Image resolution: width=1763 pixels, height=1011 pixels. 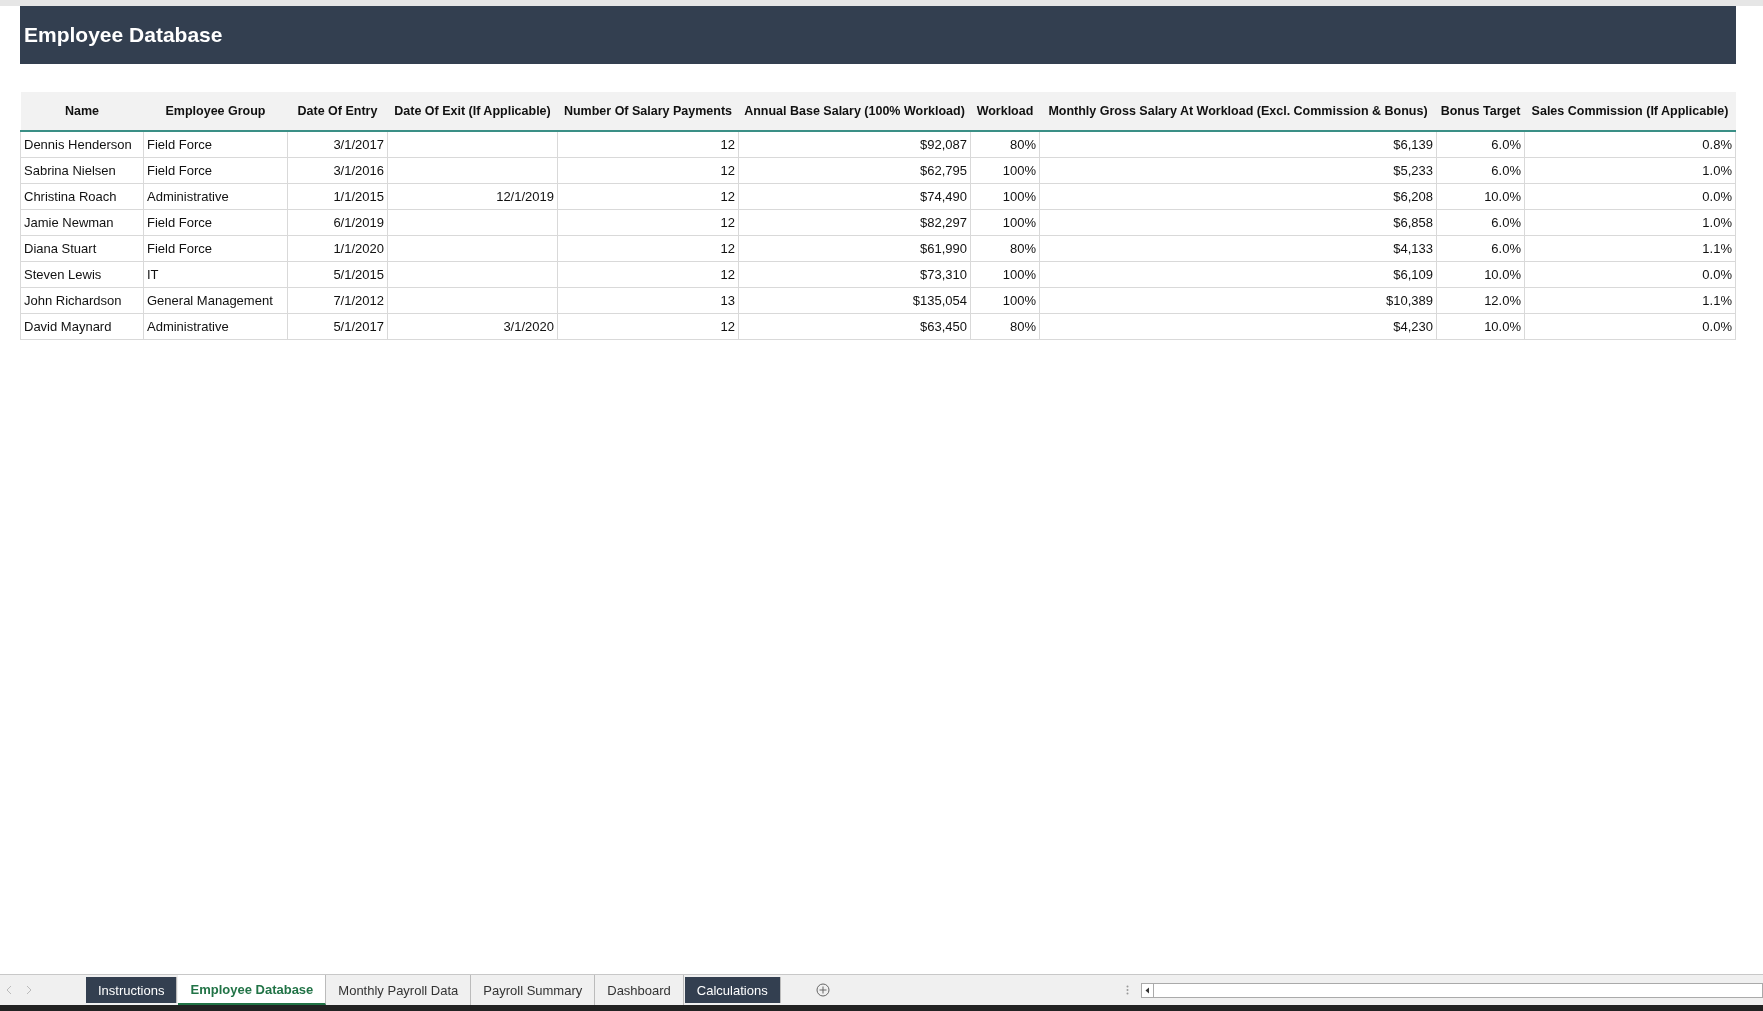 What do you see at coordinates (732, 990) in the screenshot?
I see `sheet-tab: Calculations` at bounding box center [732, 990].